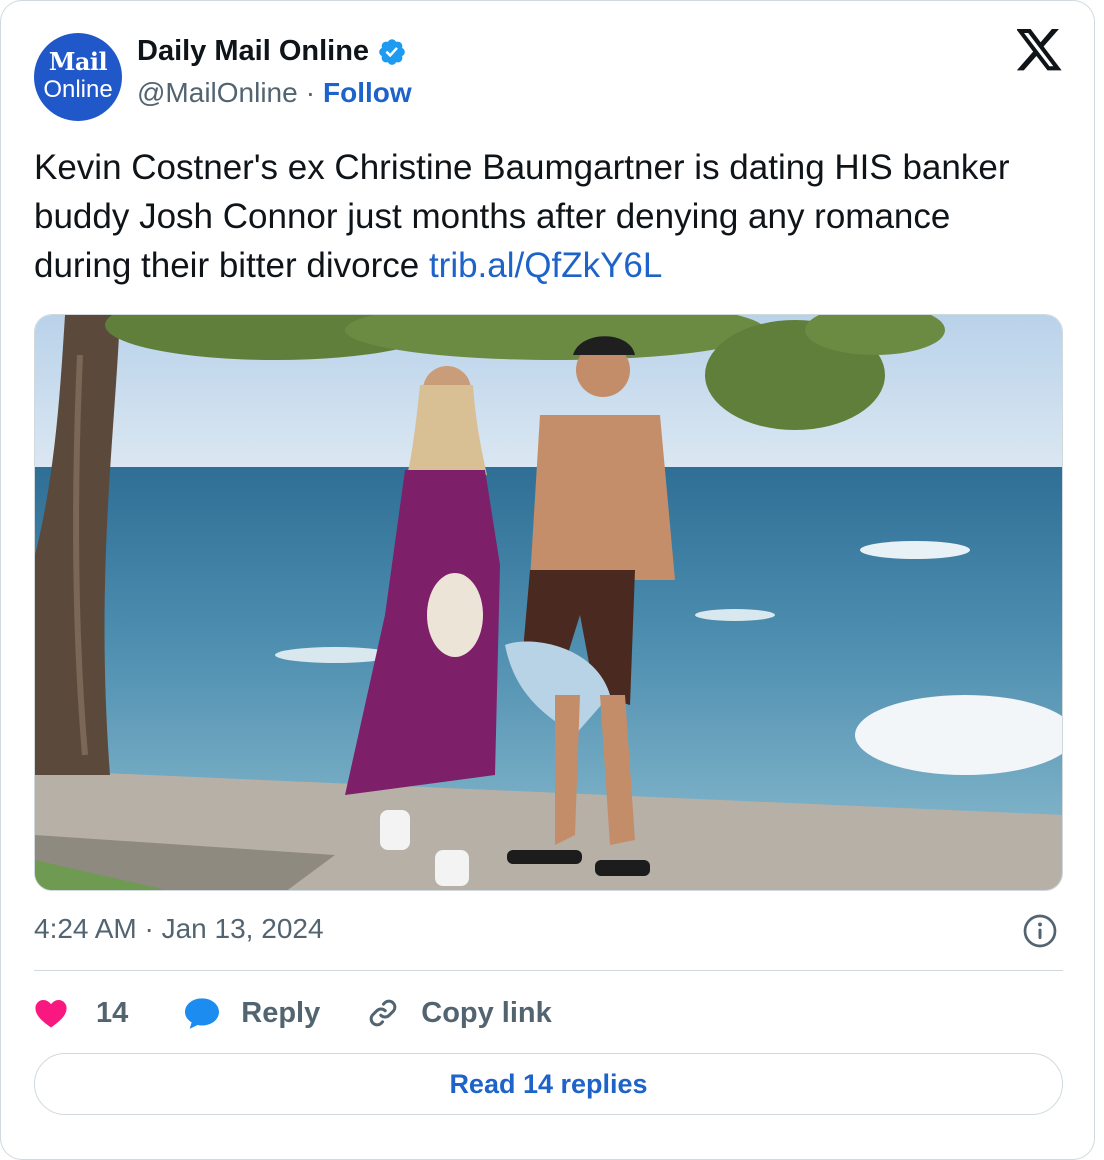 Image resolution: width=1104 pixels, height=1160 pixels. What do you see at coordinates (179, 929) in the screenshot?
I see `tweet-timestamp: 4:24 AM · Jan 13, 2024` at bounding box center [179, 929].